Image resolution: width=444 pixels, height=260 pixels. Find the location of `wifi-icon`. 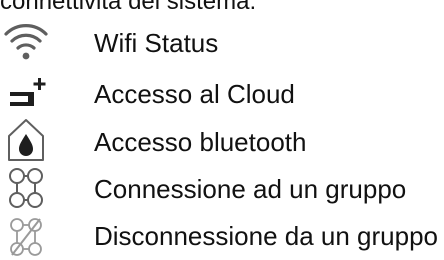

wifi-icon is located at coordinates (26, 42).